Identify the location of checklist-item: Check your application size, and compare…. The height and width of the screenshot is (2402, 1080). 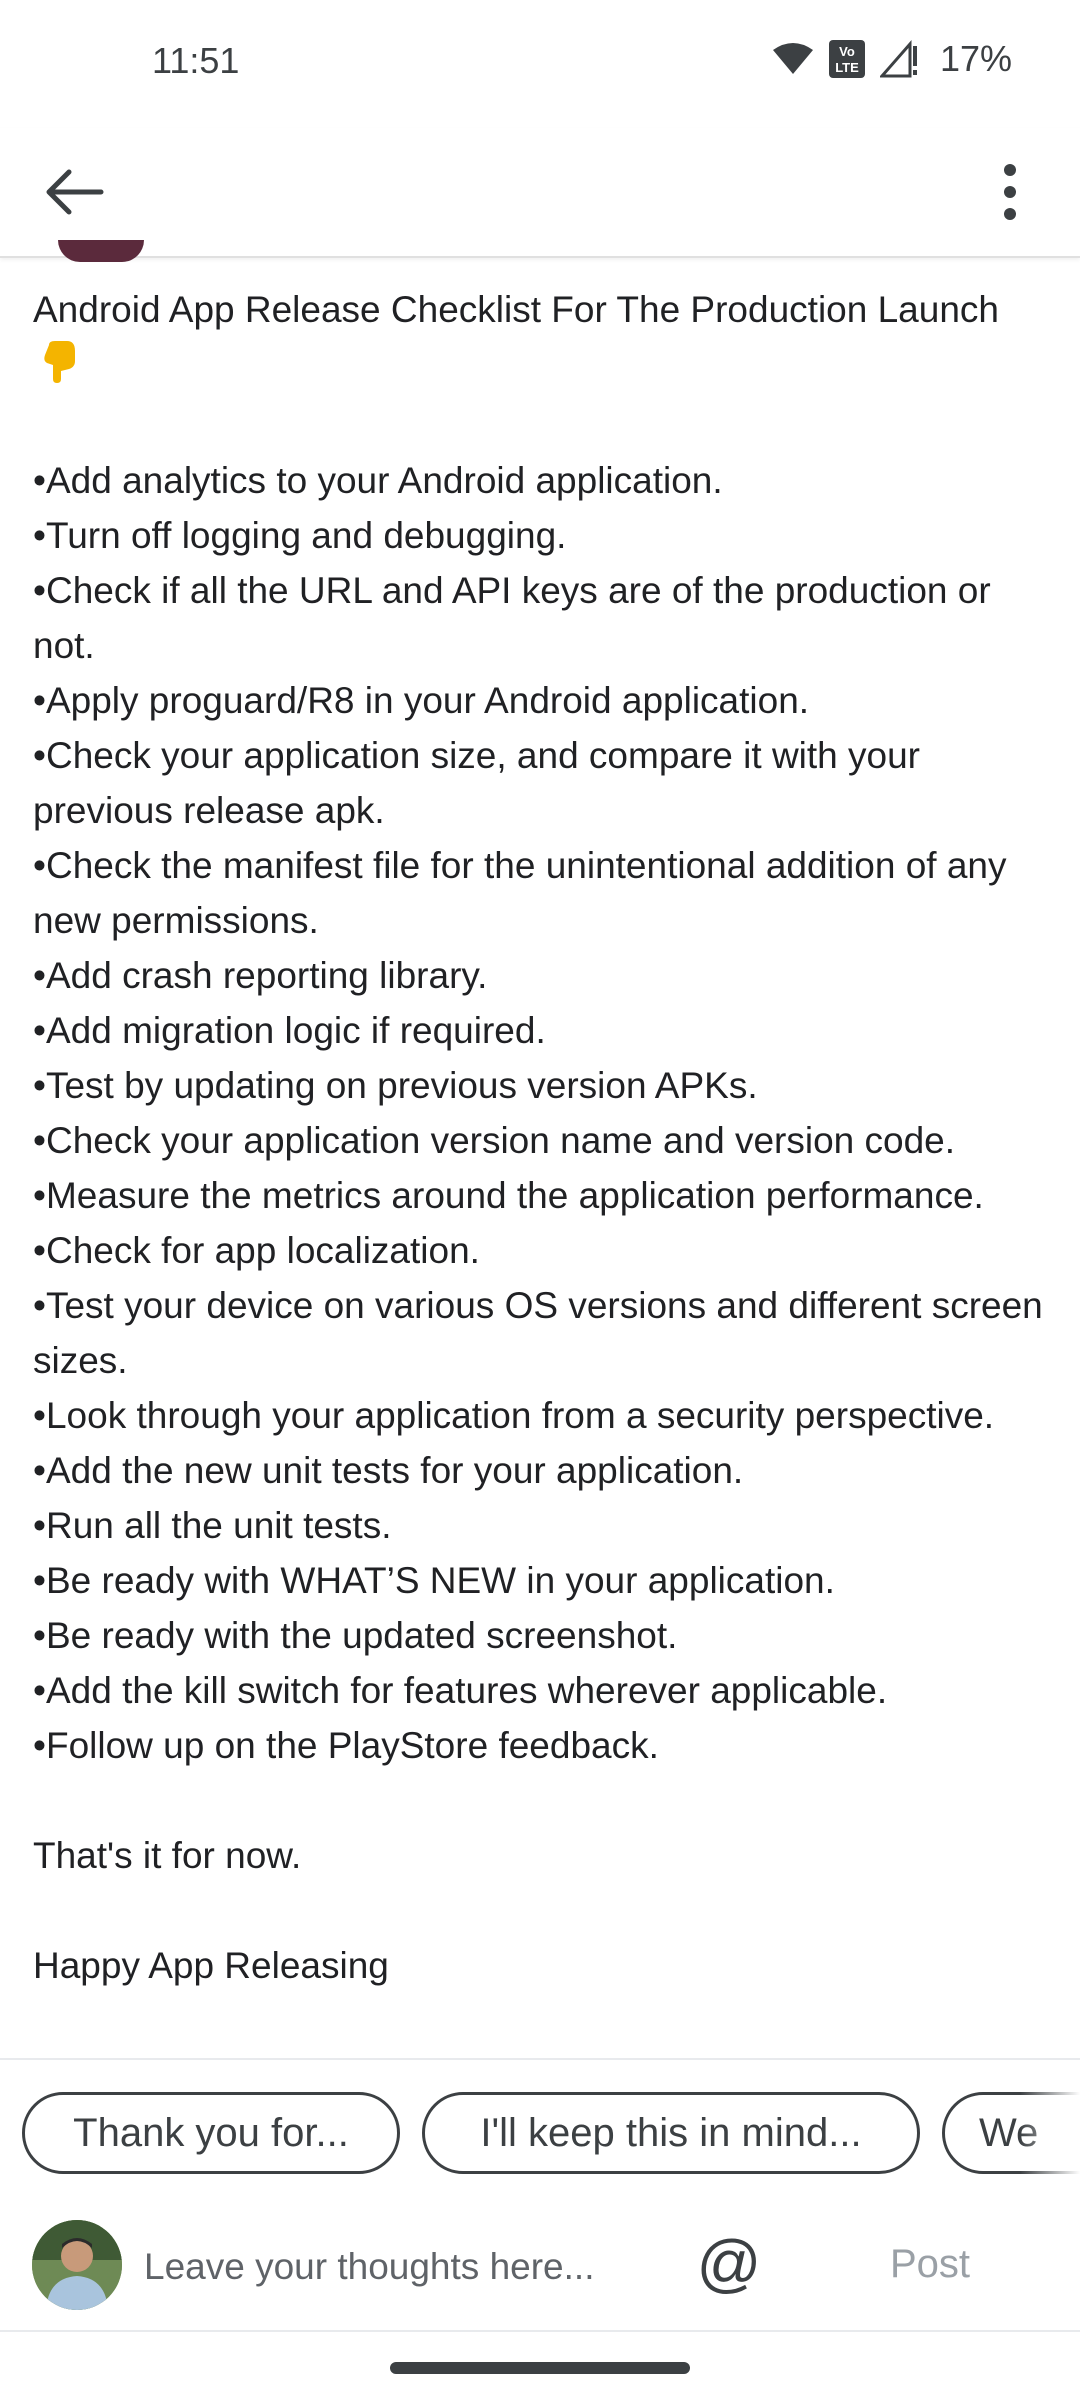
(543, 783).